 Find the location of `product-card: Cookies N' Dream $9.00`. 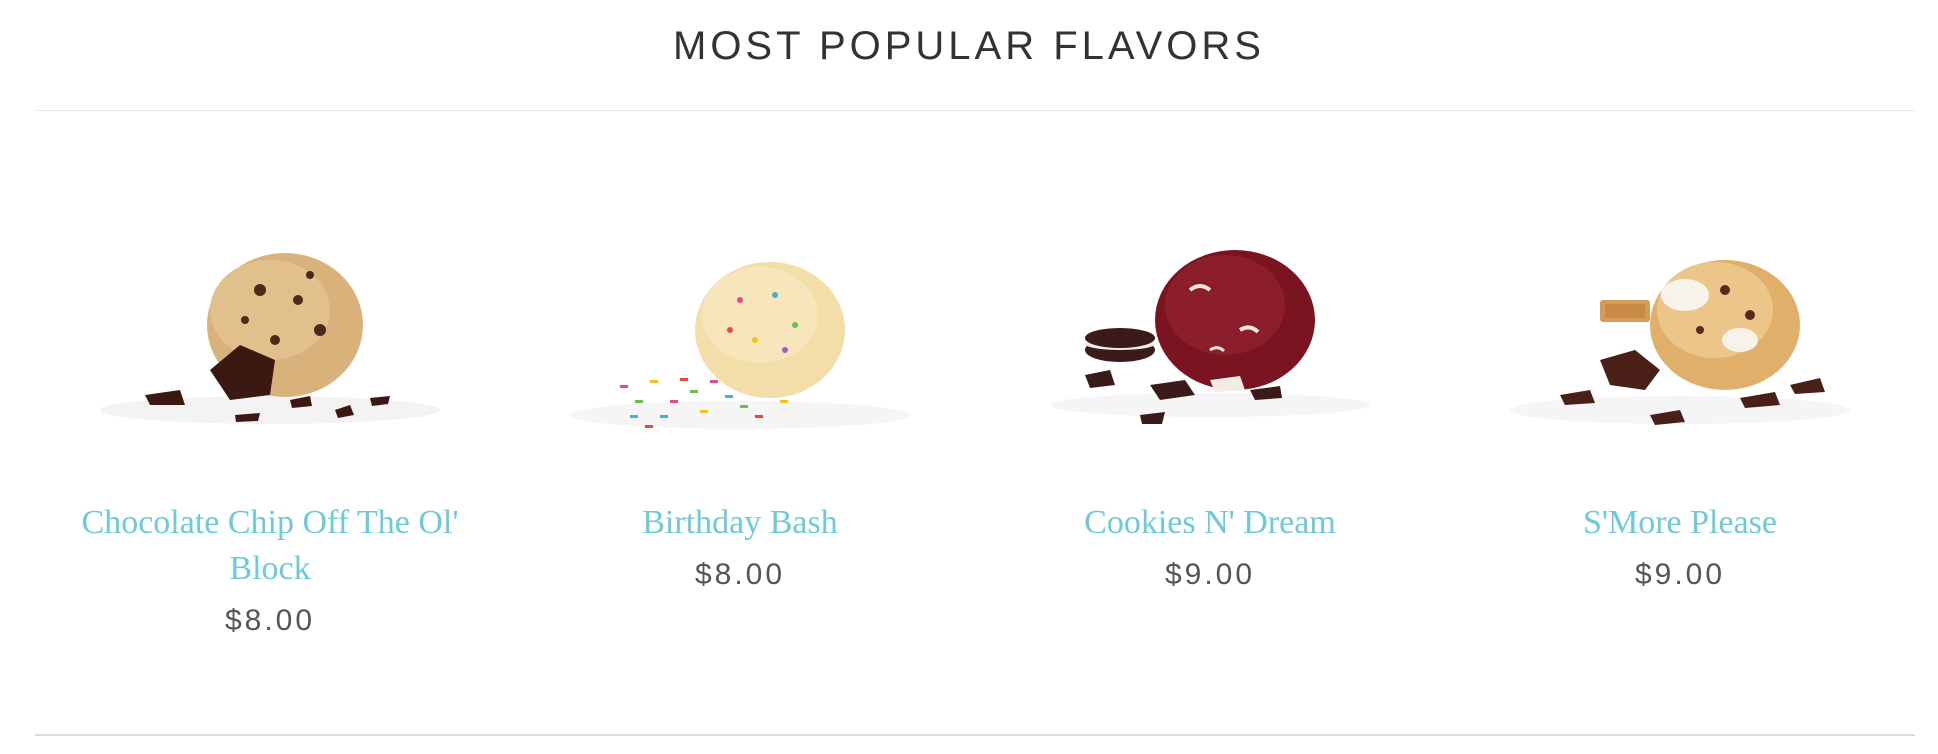

product-card: Cookies N' Dream $9.00 is located at coordinates (1210, 419).